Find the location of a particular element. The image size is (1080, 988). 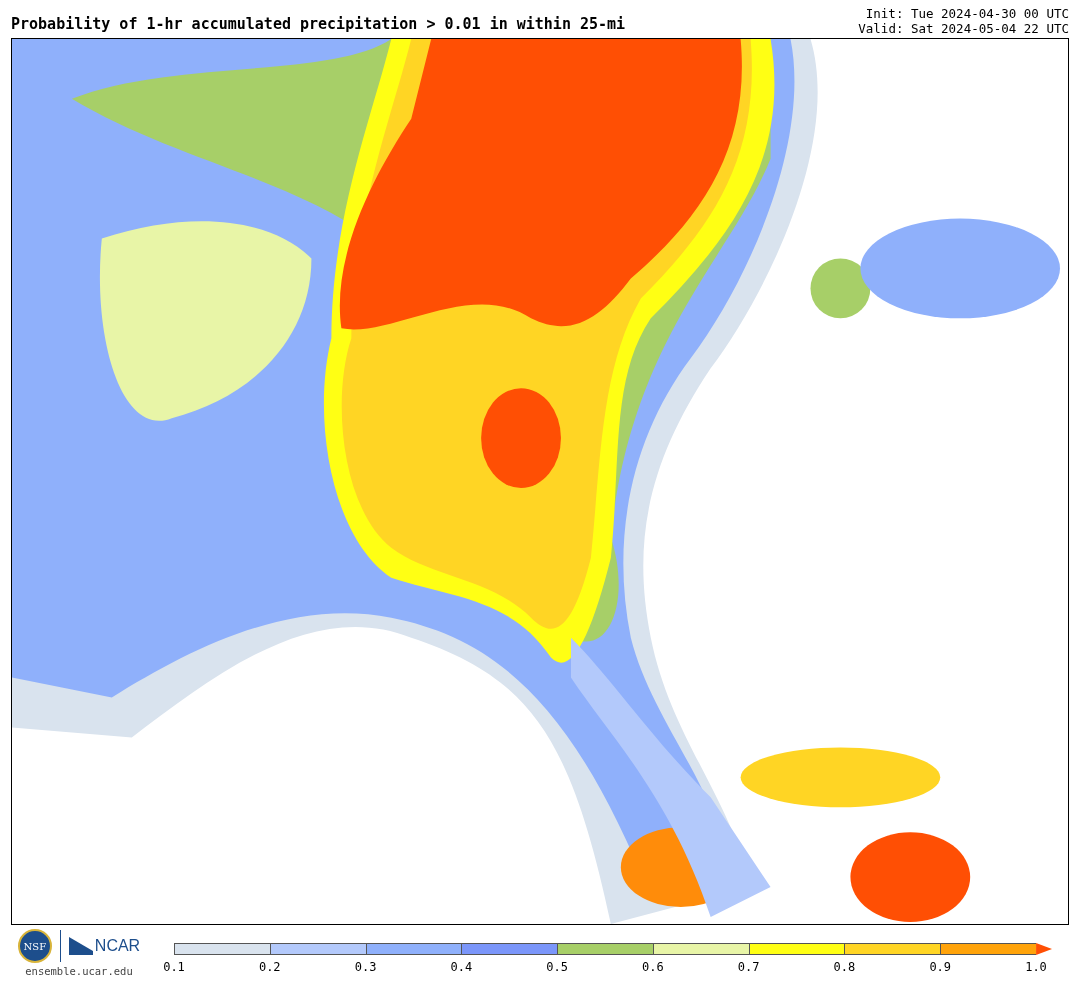

colorbar-tick-label: 0.2 is located at coordinates (269, 967).